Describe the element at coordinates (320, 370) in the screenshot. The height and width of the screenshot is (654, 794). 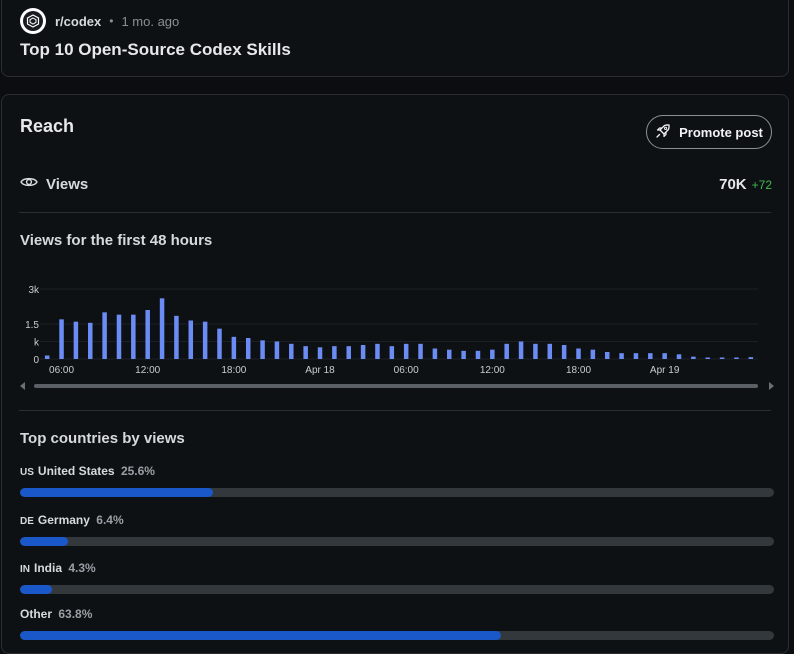
I see `x-tick-label: Apr 18` at that location.